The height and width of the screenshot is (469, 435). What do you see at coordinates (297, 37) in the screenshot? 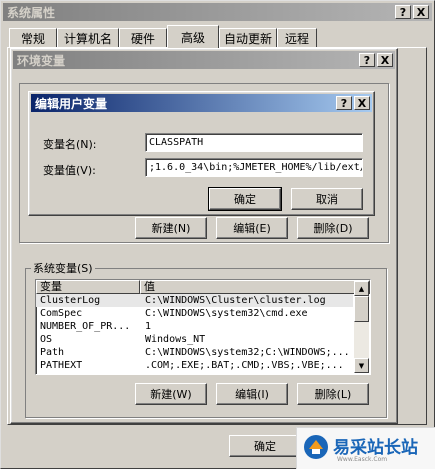
I see `tab-remote: 远程` at bounding box center [297, 37].